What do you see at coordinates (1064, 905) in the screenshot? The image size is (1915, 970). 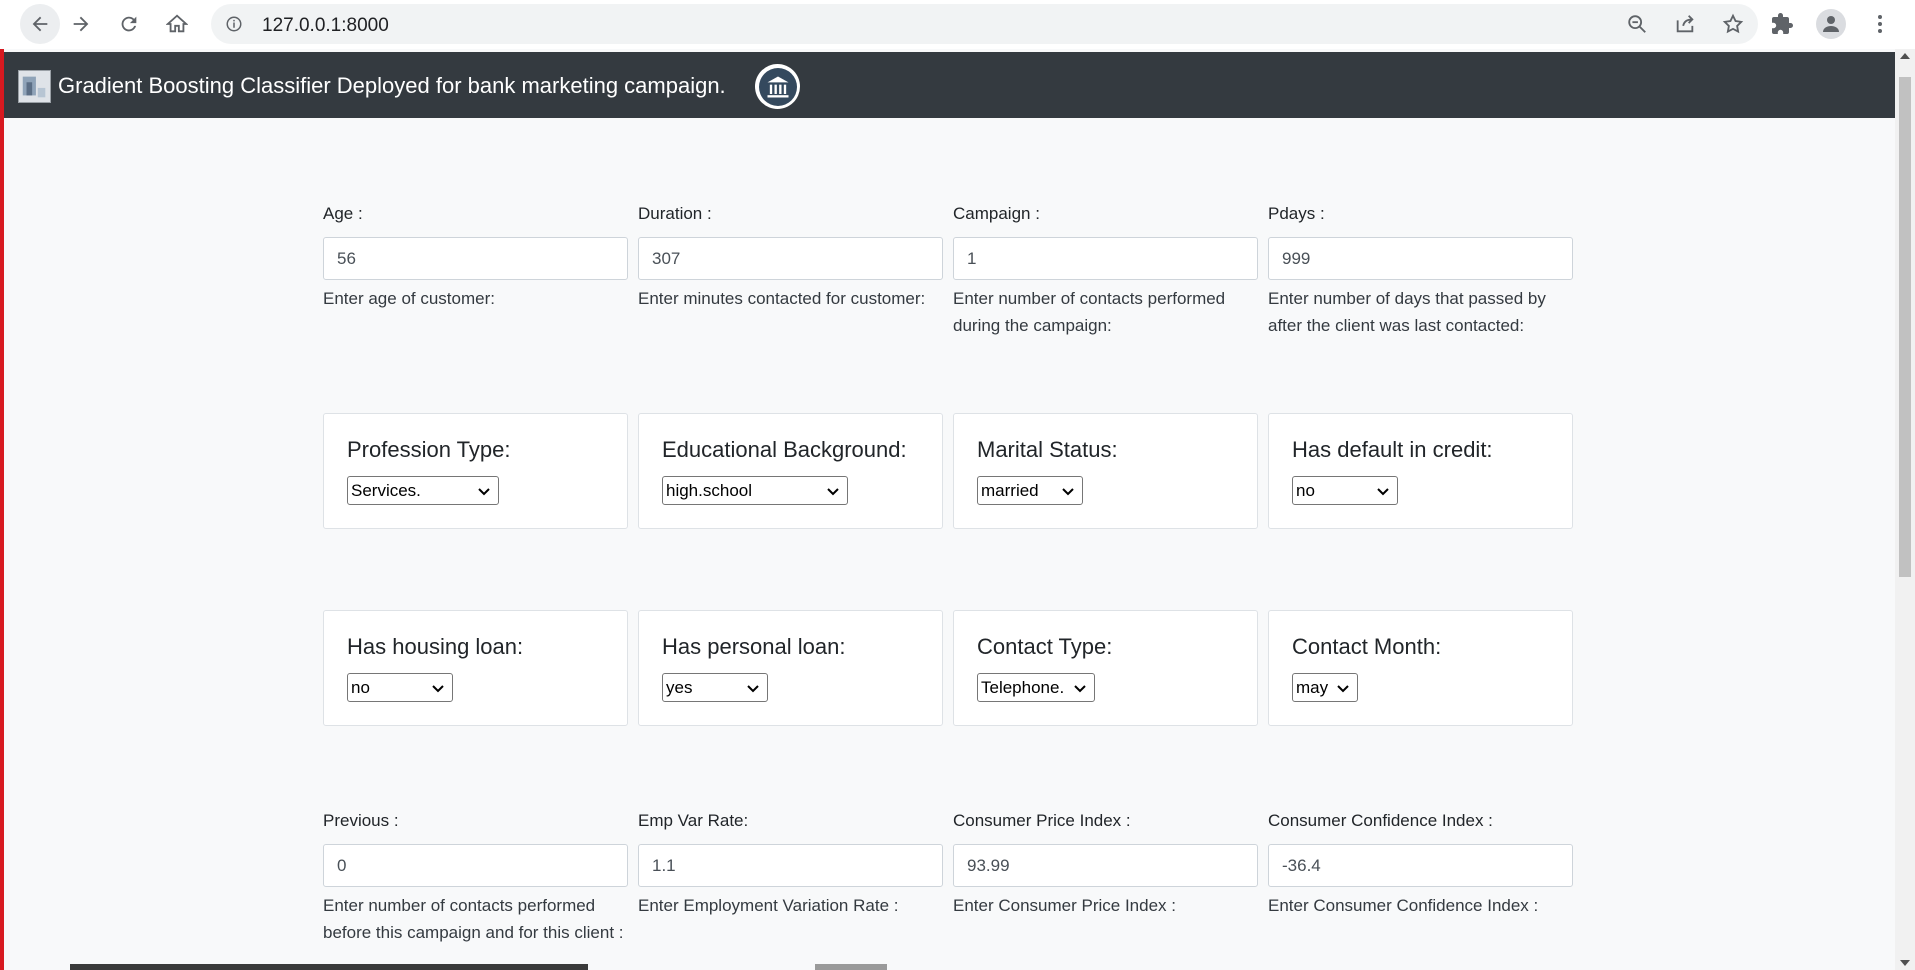 I see `cpi-help: Enter Consumer Price Index :` at bounding box center [1064, 905].